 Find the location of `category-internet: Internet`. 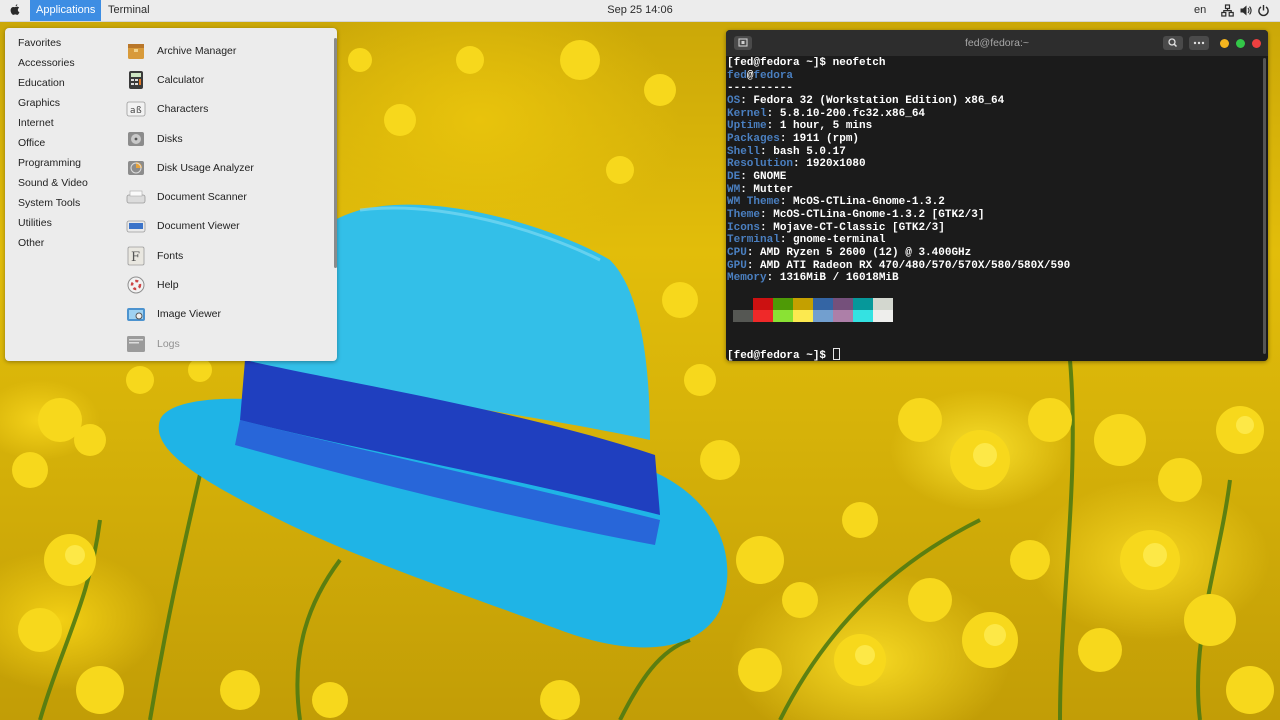

category-internet: Internet is located at coordinates (60, 127).